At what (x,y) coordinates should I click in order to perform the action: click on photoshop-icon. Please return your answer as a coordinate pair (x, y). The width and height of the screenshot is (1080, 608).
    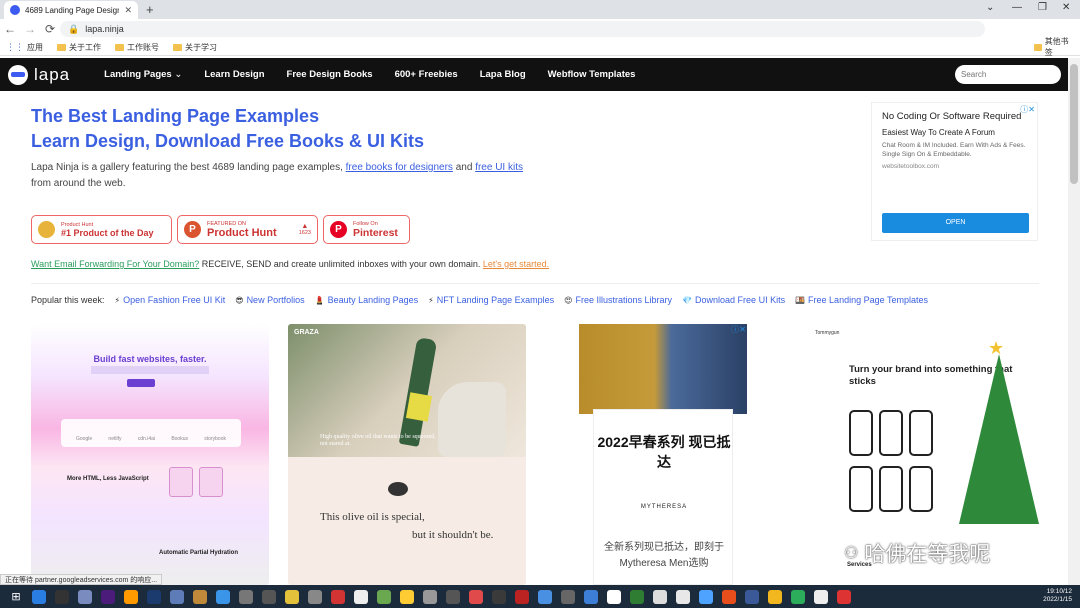
    Looking at the image, I should click on (154, 596).